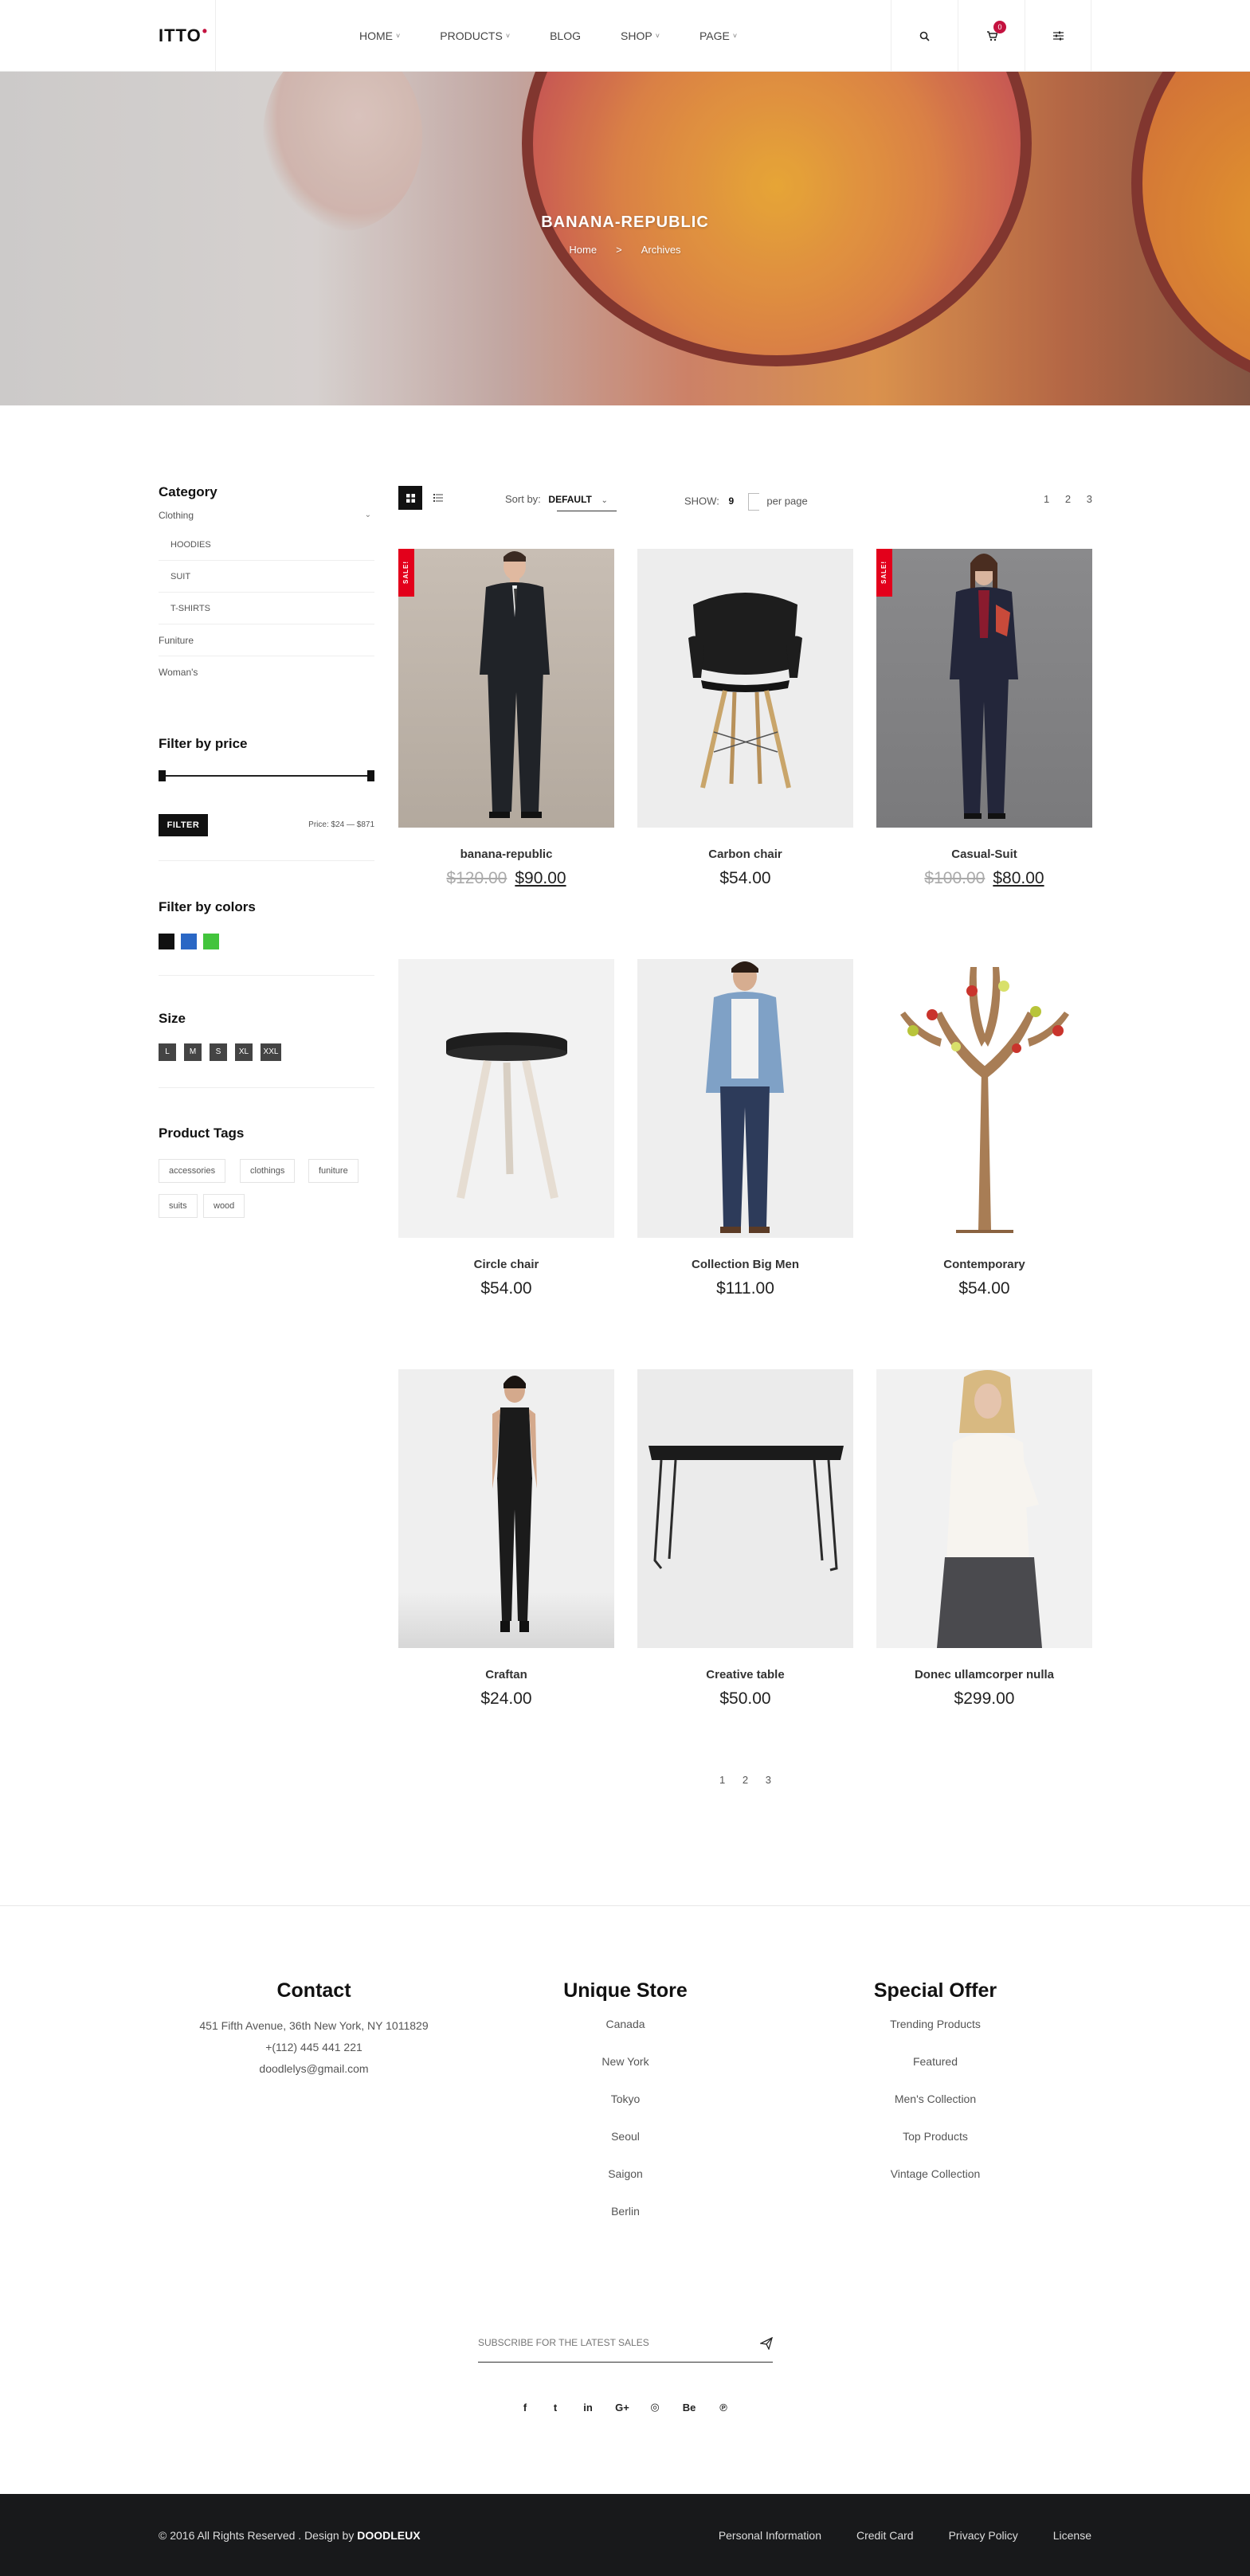 This screenshot has height=2576, width=1250. I want to click on product-name: Creative table, so click(745, 1674).